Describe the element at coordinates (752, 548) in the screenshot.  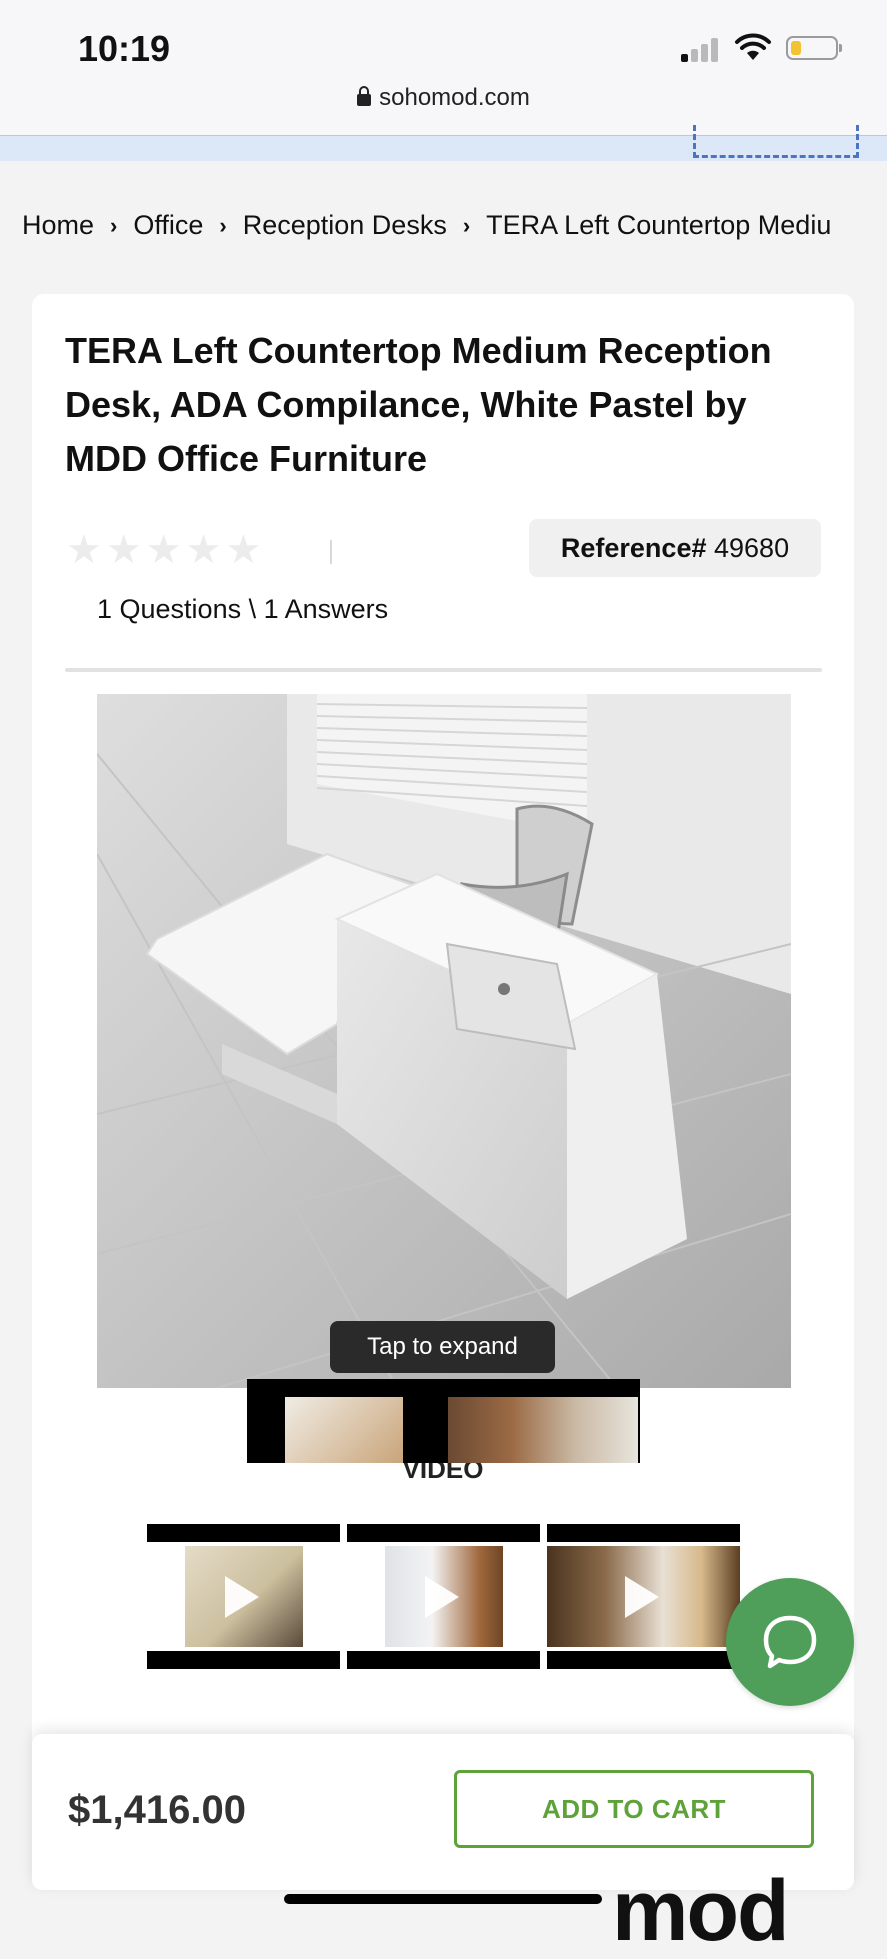
I see `reference-value: 49680` at that location.